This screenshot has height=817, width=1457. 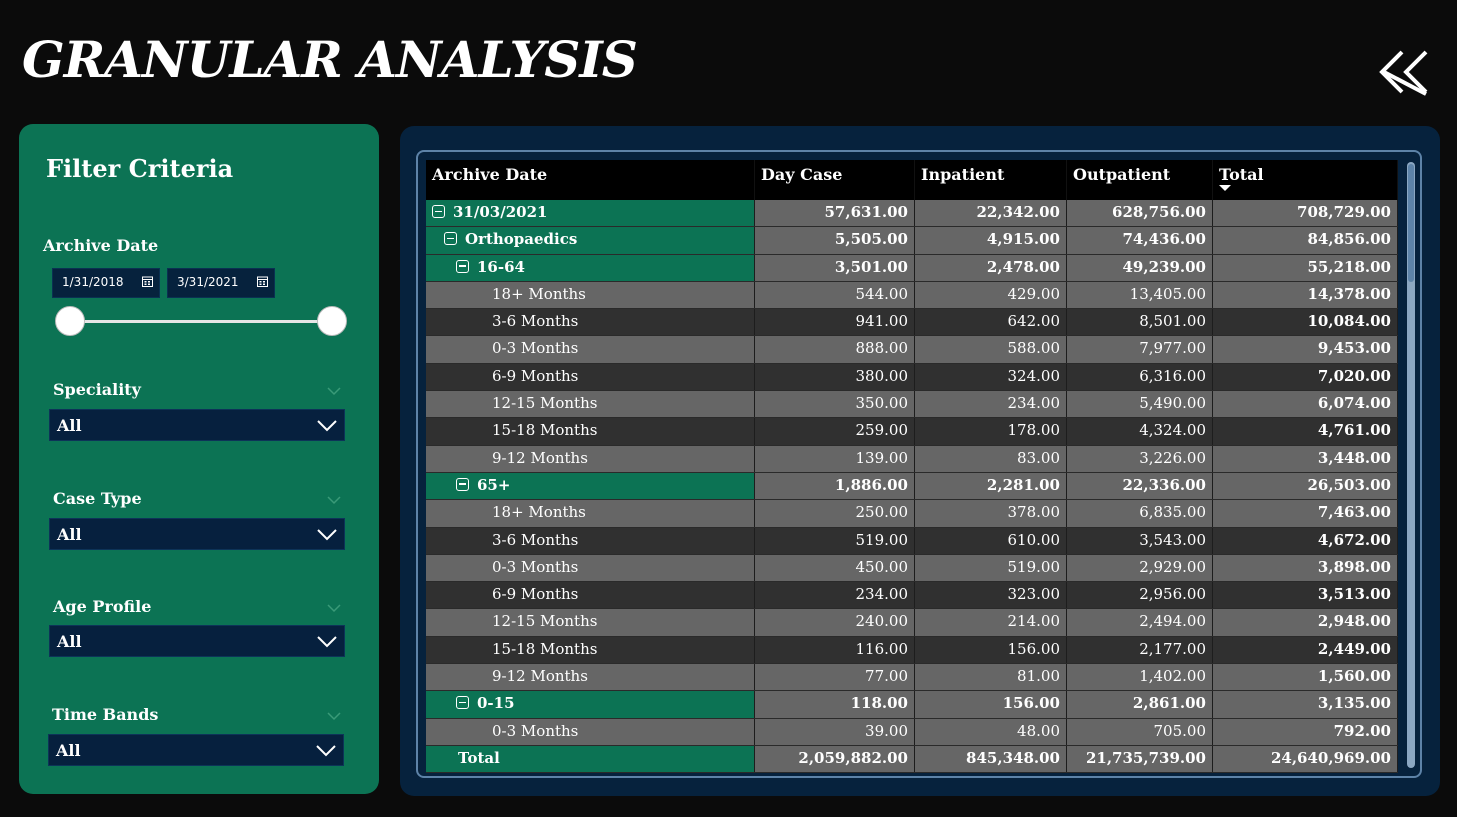 I want to click on row-label-cell: 0-15, so click(x=590, y=704).